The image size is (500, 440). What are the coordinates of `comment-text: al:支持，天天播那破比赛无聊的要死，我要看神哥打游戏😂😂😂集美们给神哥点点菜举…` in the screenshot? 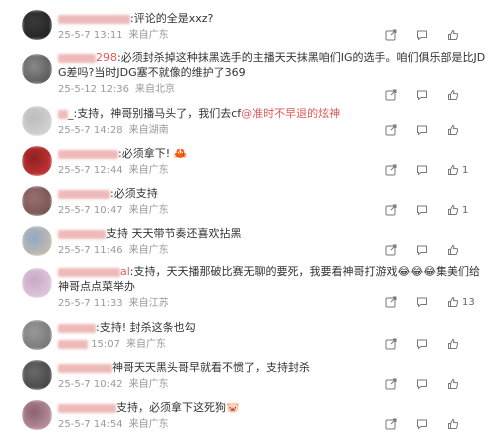 It's located at (272, 279).